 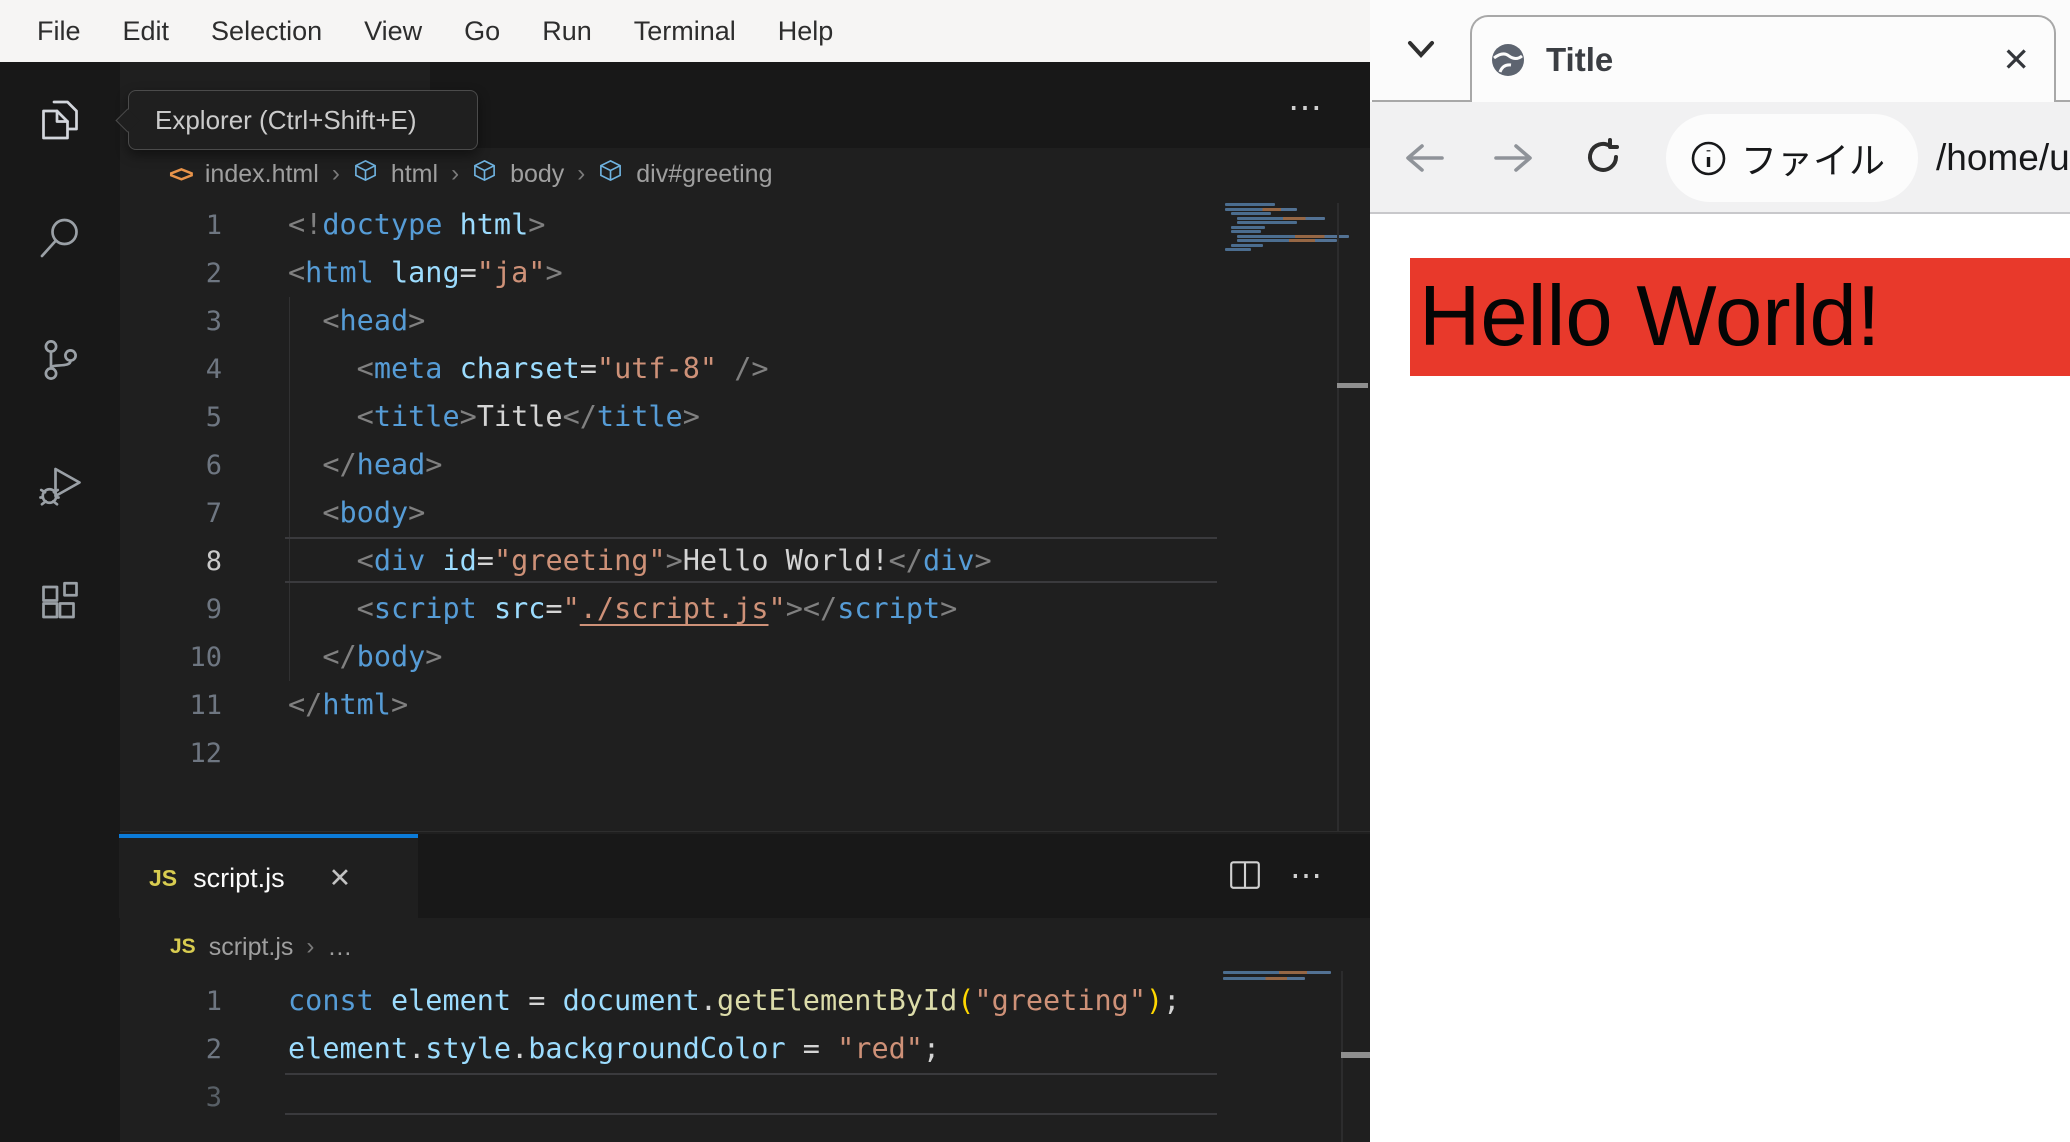 I want to click on run-and-debug-icon, so click(x=60, y=484).